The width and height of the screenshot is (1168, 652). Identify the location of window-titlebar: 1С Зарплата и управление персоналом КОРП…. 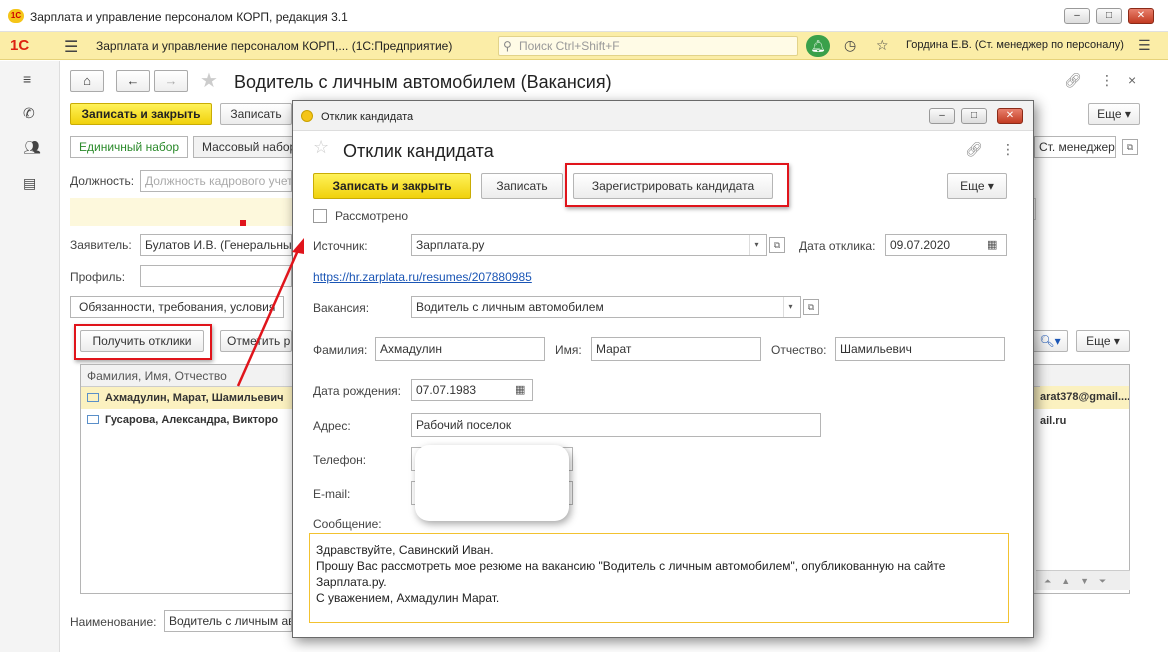
(584, 16).